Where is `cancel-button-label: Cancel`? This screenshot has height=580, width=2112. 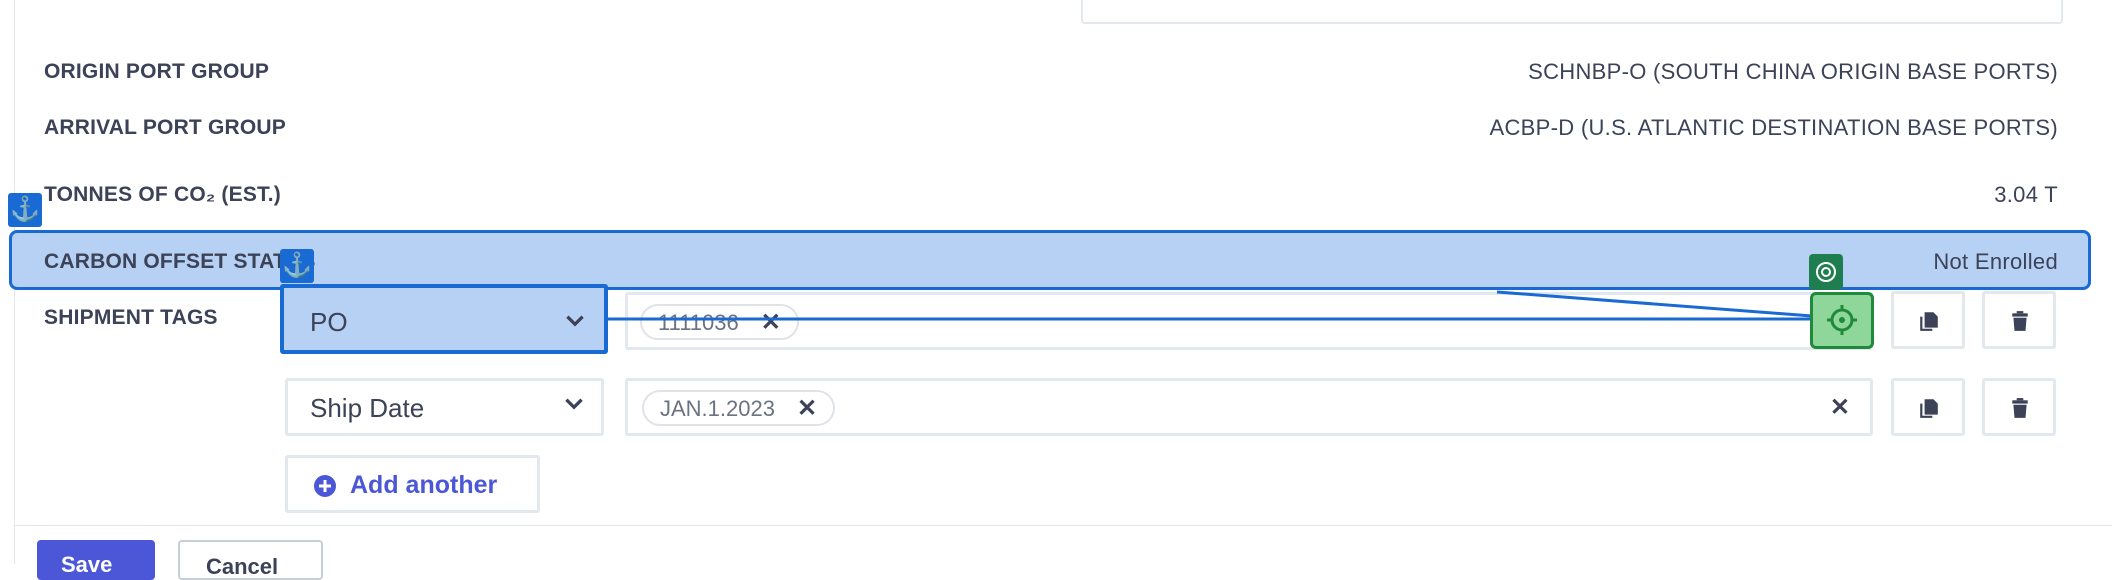
cancel-button-label: Cancel is located at coordinates (242, 566).